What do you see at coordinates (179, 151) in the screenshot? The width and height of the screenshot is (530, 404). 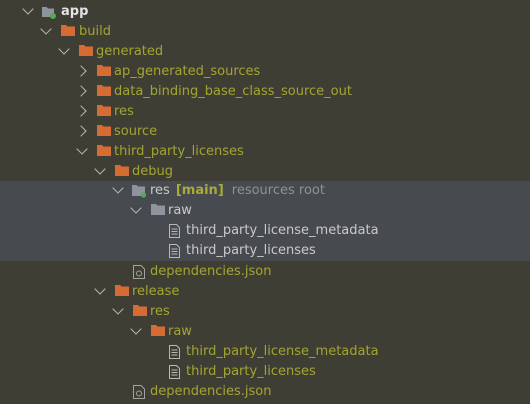 I see `tree-label-third-party-licenses: third_party_licenses` at bounding box center [179, 151].